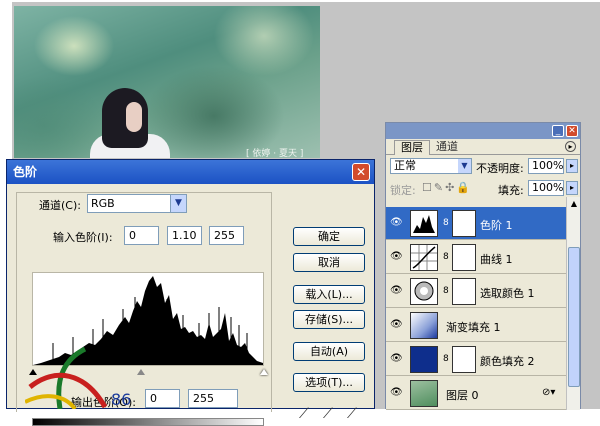 Image resolution: width=600 pixels, height=426 pixels. Describe the element at coordinates (329, 351) in the screenshot. I see `auto-button: 自动(A)` at that location.